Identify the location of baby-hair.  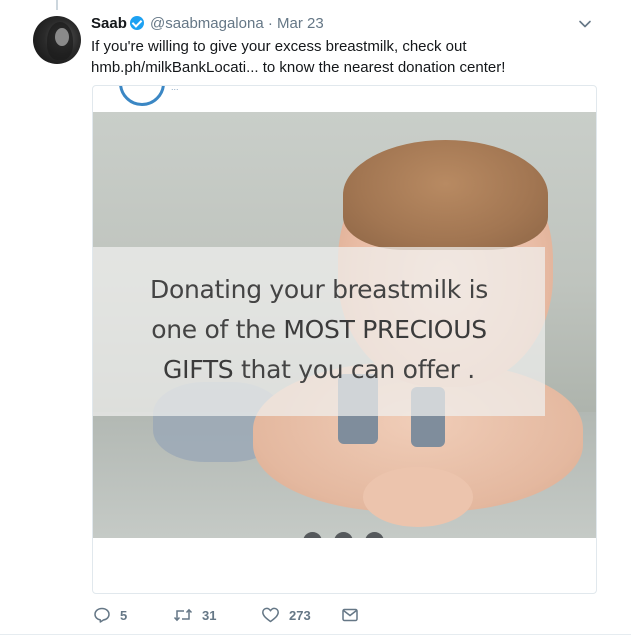
(445, 195).